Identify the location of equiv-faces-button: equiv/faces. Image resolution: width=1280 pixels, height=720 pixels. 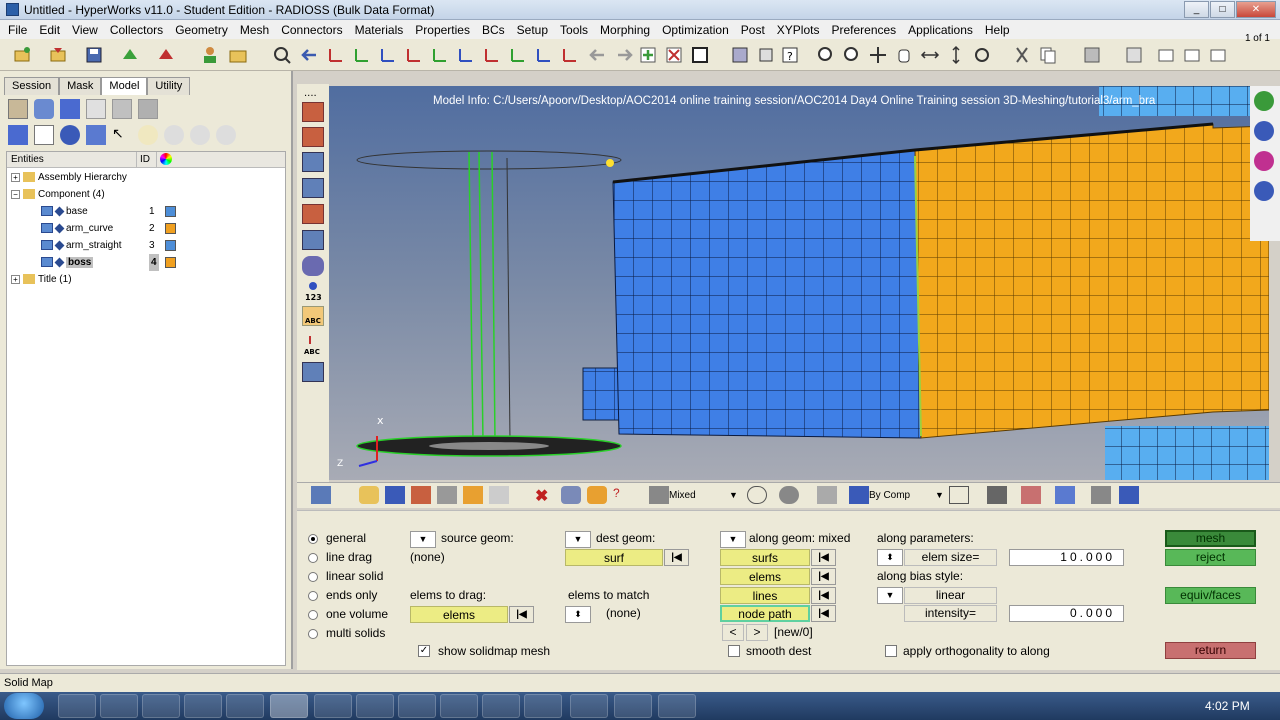
(1210, 595).